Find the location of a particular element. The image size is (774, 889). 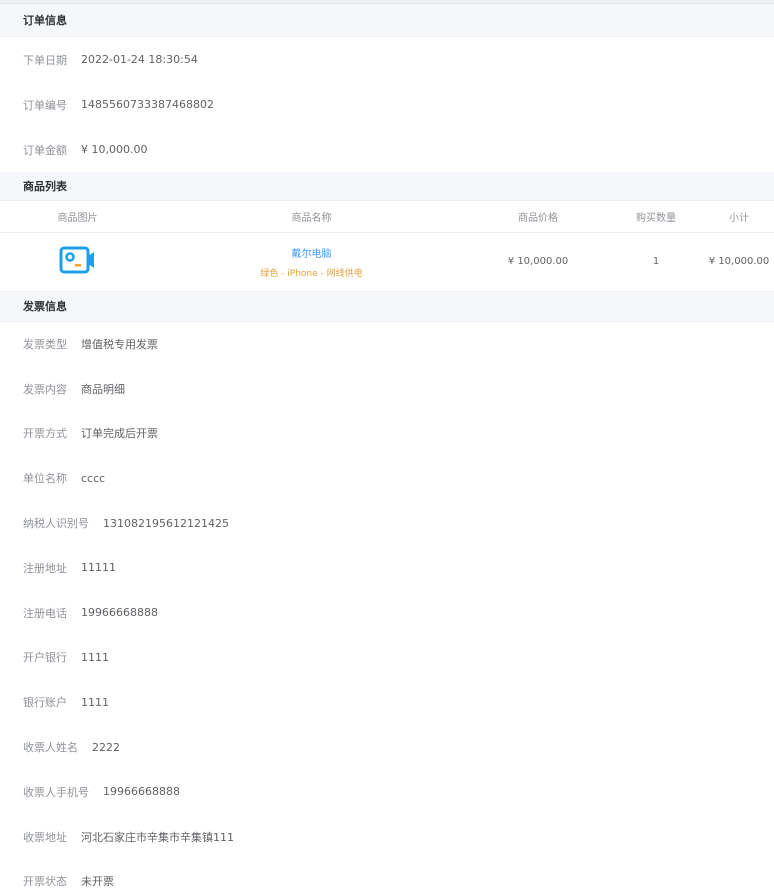

invoice-type-row: 发票类型 增值税专用发票 is located at coordinates (387, 344).